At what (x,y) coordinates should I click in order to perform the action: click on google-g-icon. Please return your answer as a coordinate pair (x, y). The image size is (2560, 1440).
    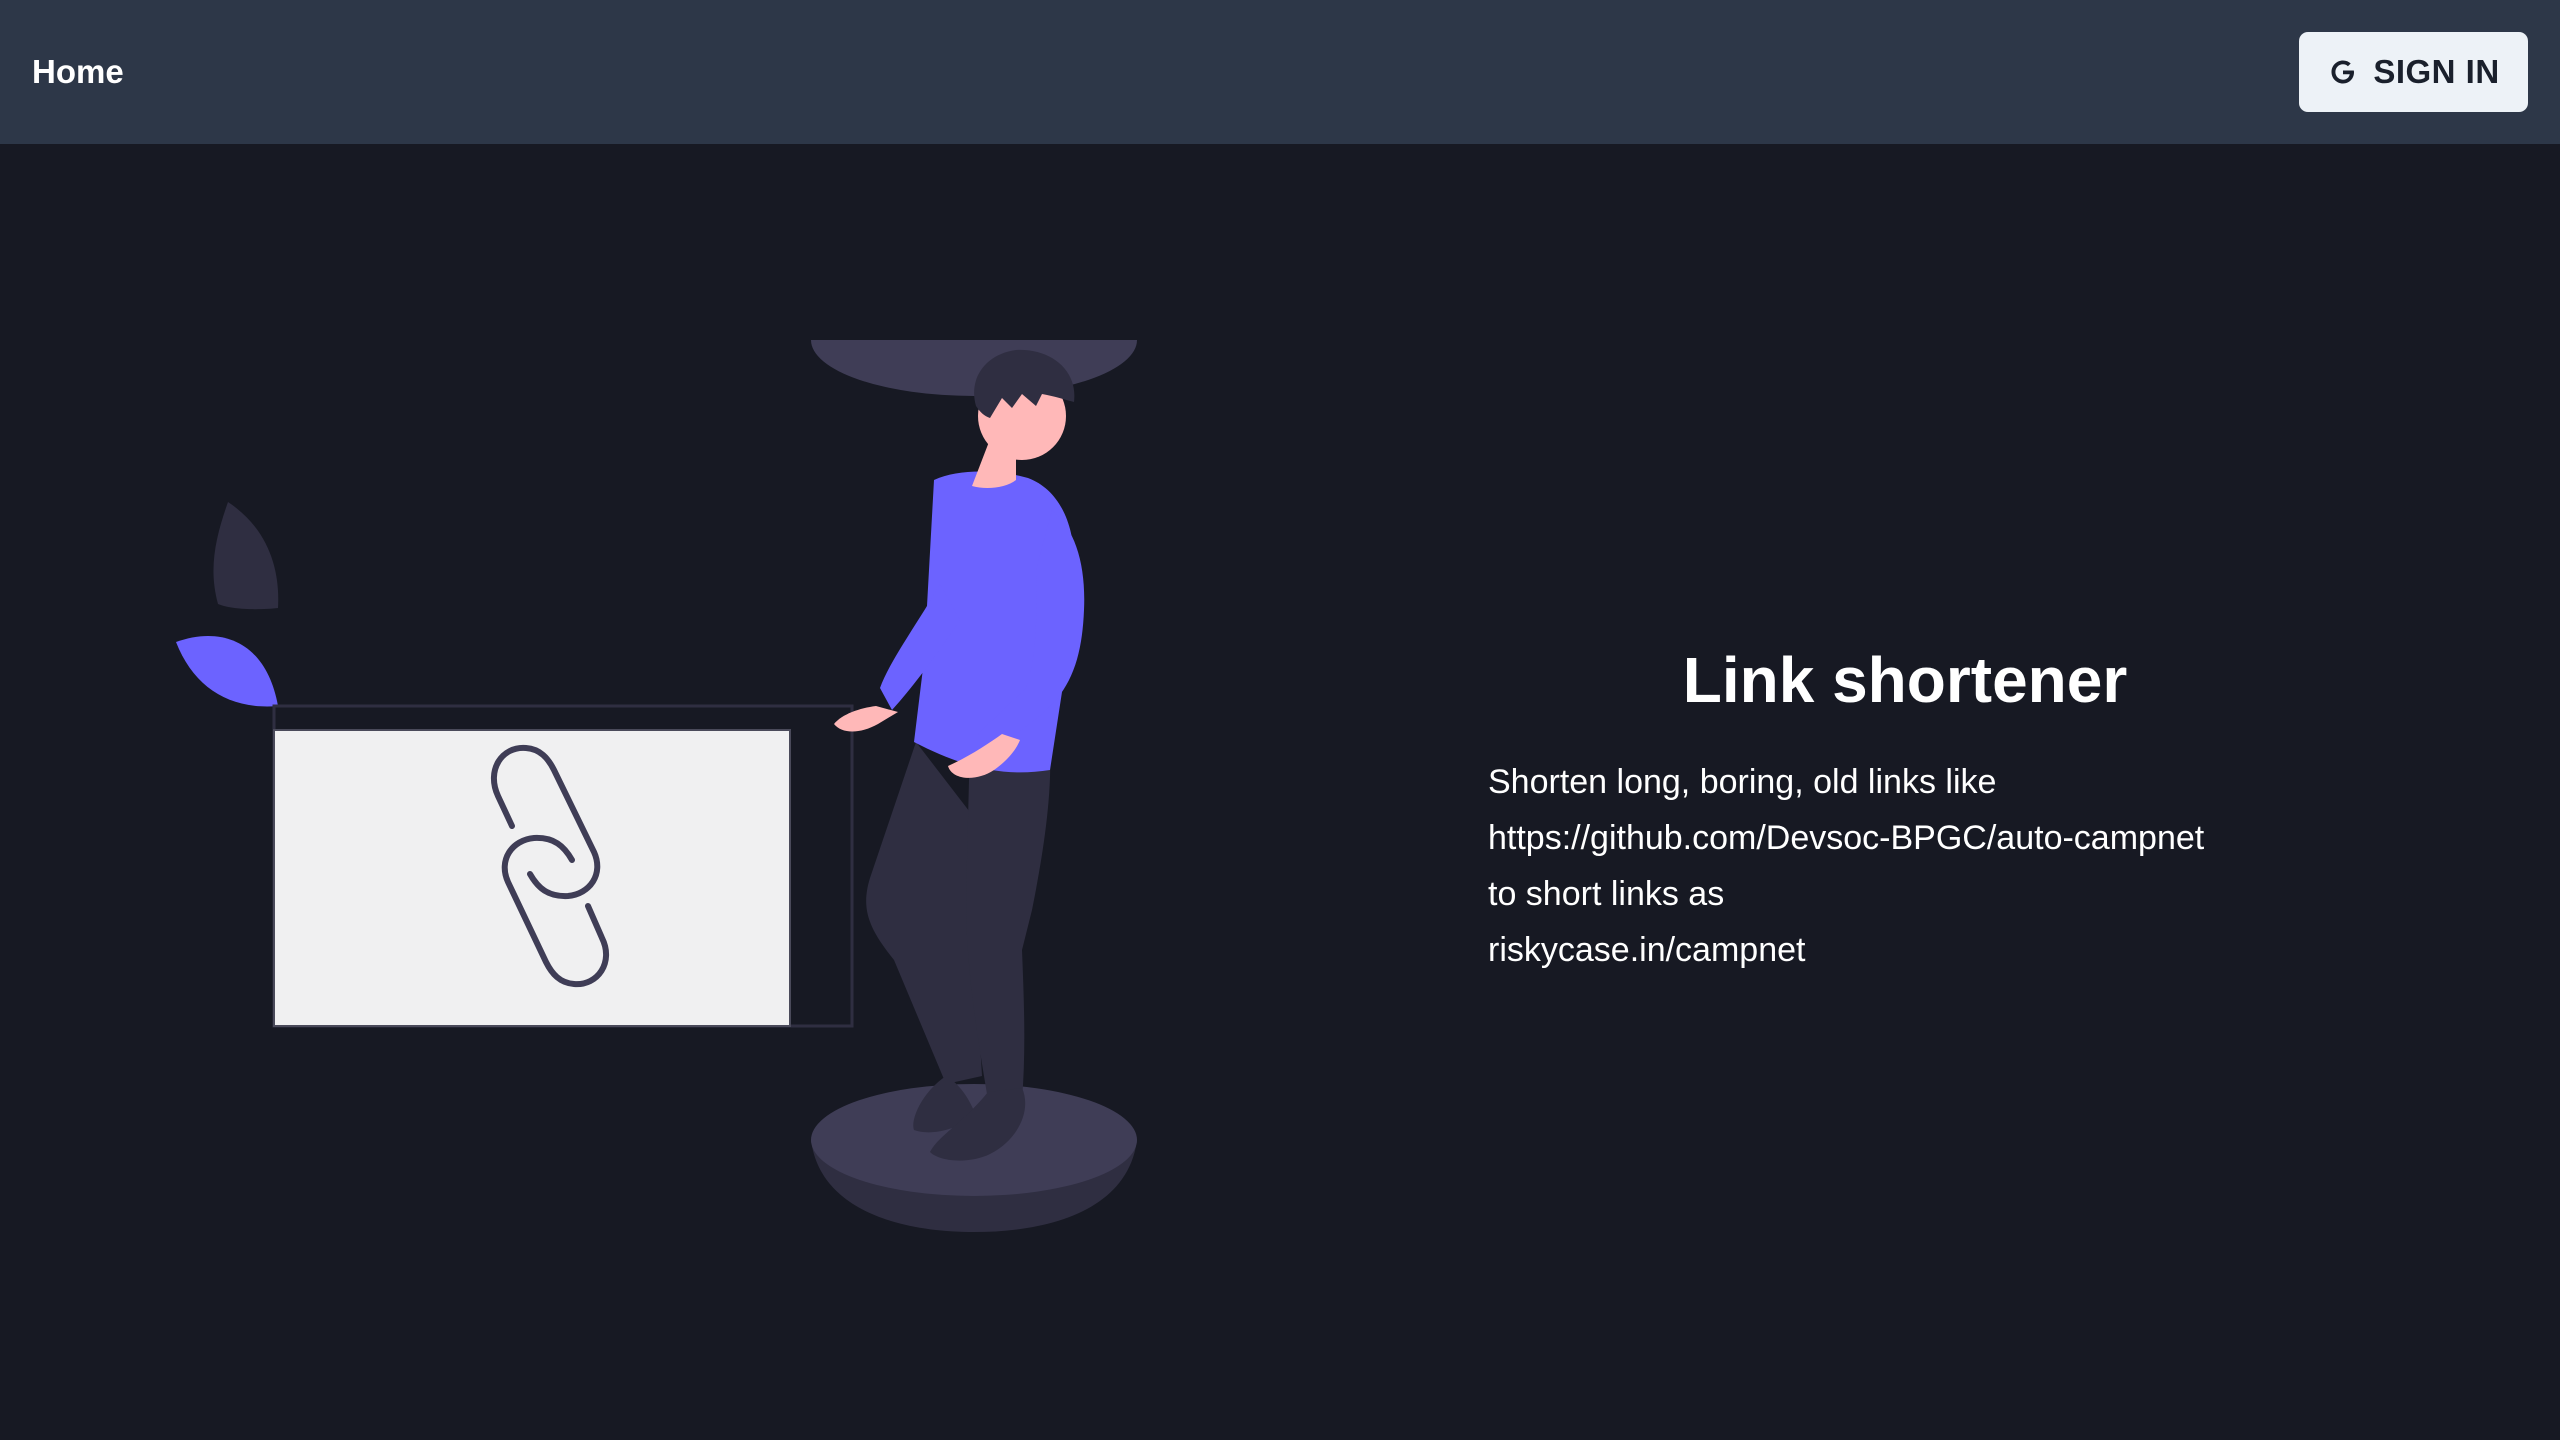
    Looking at the image, I should click on (2343, 72).